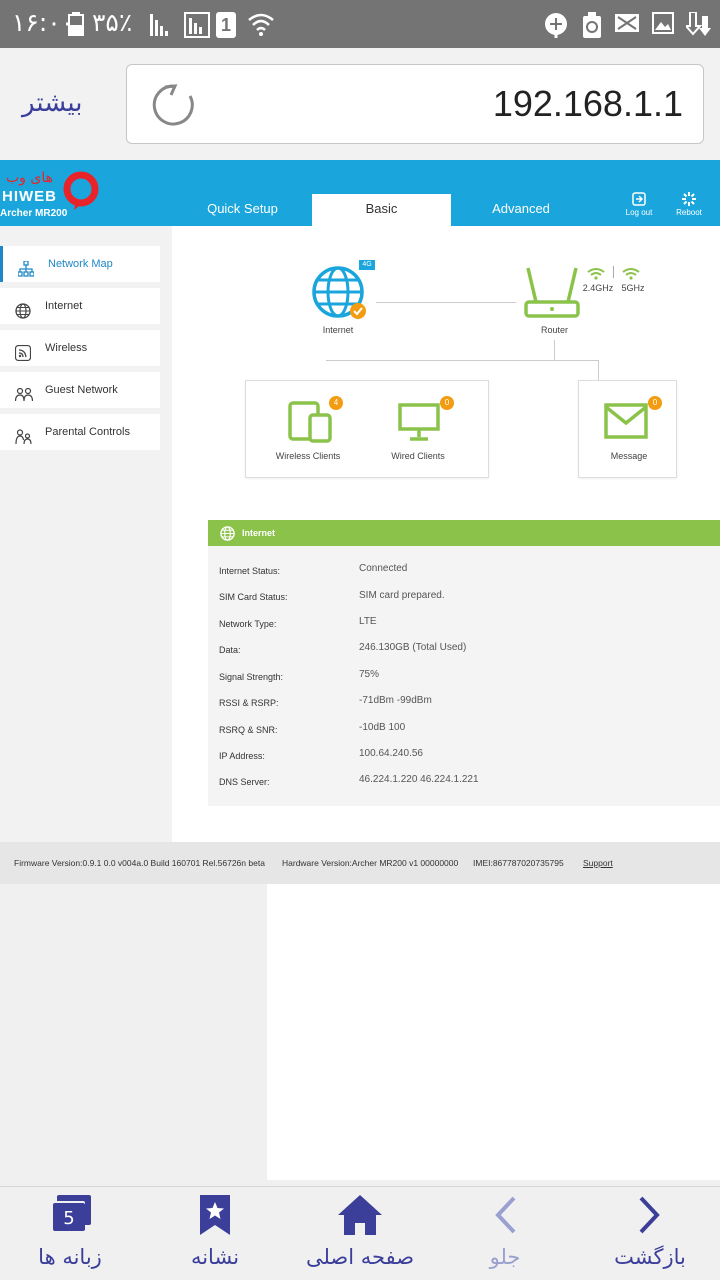 This screenshot has height=1280, width=720. I want to click on chevron-right-icon, so click(649, 1215).